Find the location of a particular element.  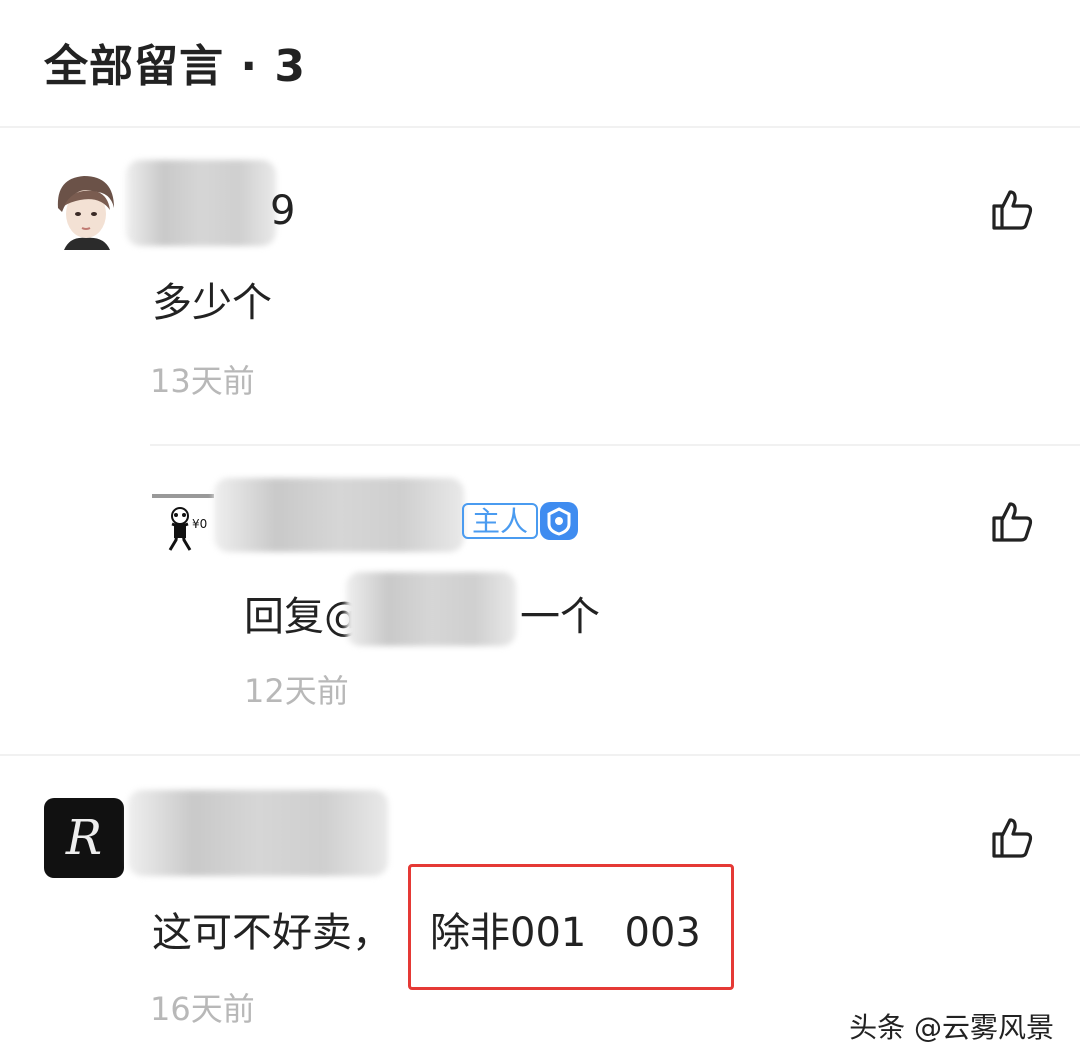

comment-divider is located at coordinates (540, 755).